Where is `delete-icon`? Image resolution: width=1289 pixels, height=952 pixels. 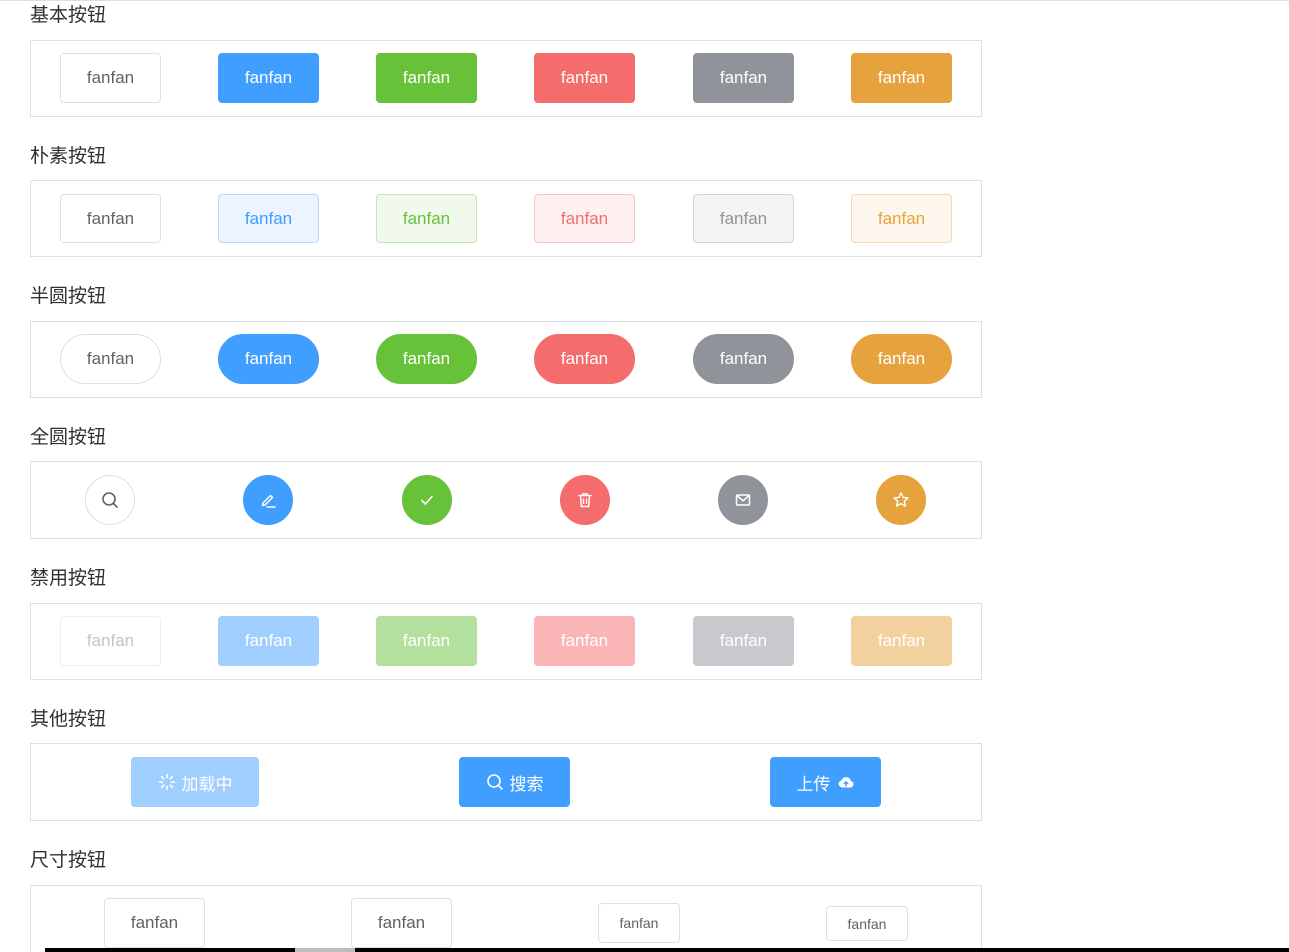
delete-icon is located at coordinates (585, 500).